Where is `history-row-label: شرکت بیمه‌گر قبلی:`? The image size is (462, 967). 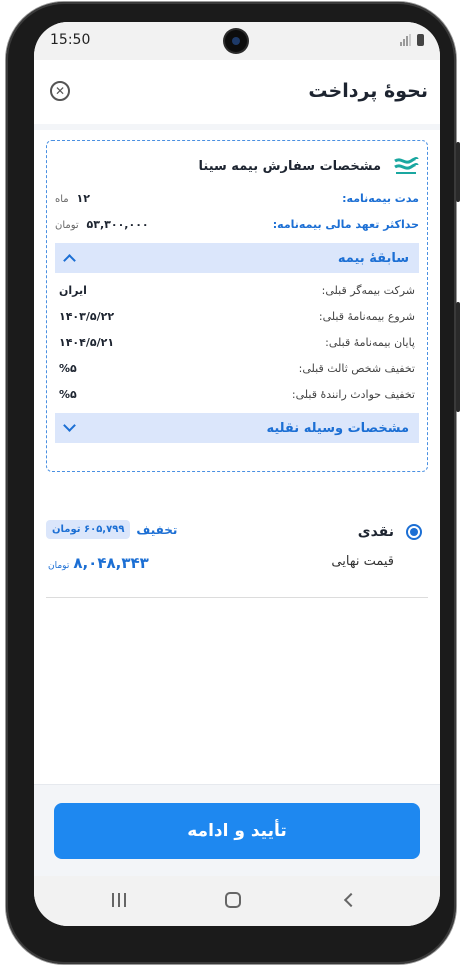 history-row-label: شرکت بیمه‌گر قبلی: is located at coordinates (368, 290).